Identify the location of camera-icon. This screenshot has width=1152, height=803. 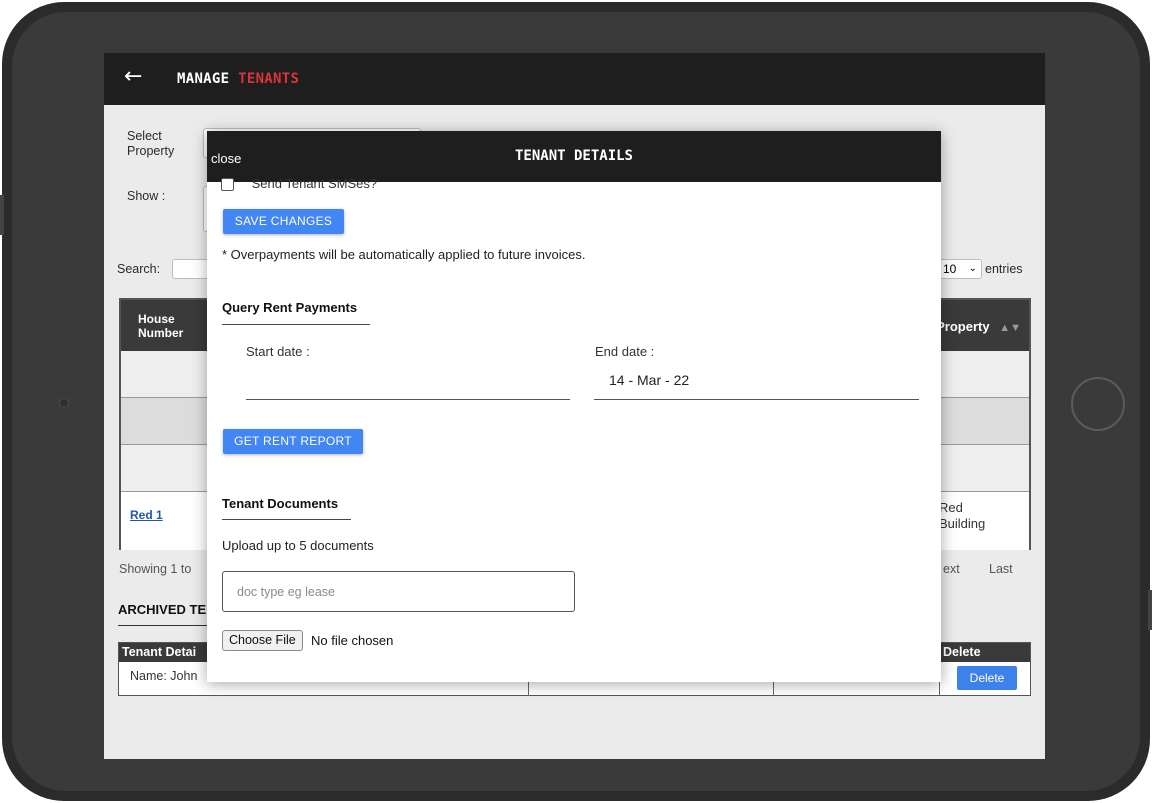
(64, 403).